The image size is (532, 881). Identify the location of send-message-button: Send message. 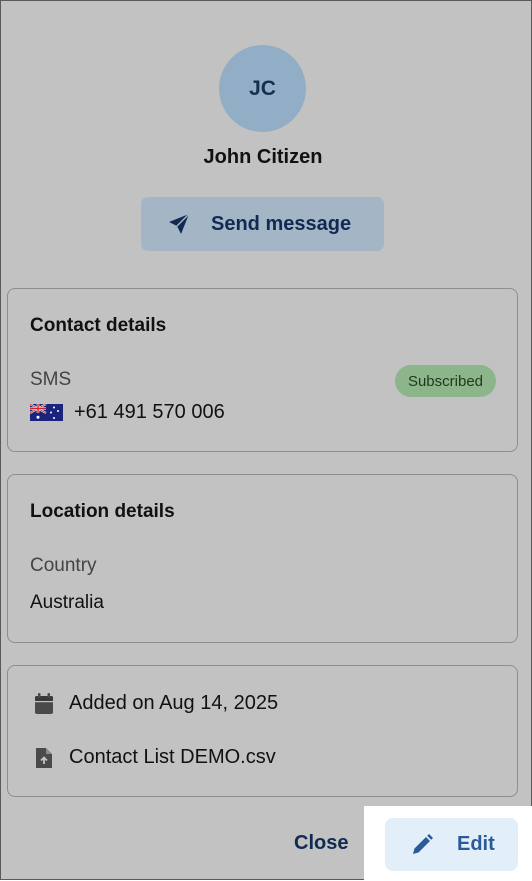
(262, 224).